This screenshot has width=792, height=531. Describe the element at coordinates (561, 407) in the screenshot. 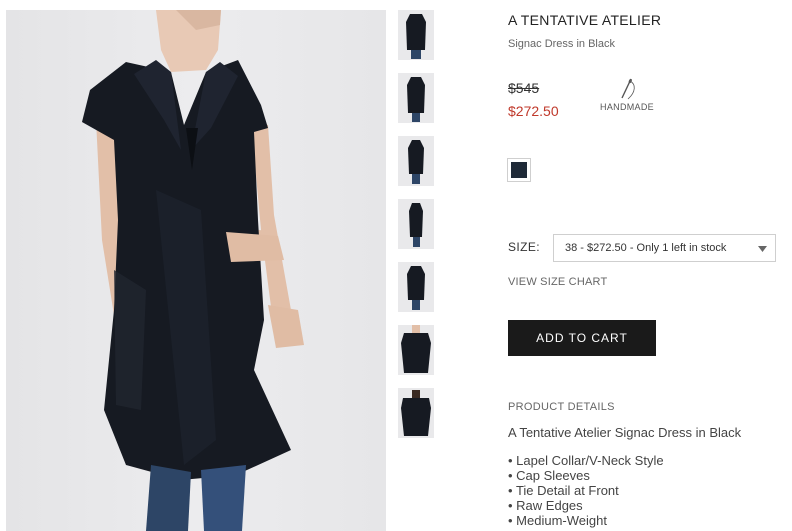

I see `product-details-heading: PRODUCT DETAILS` at that location.